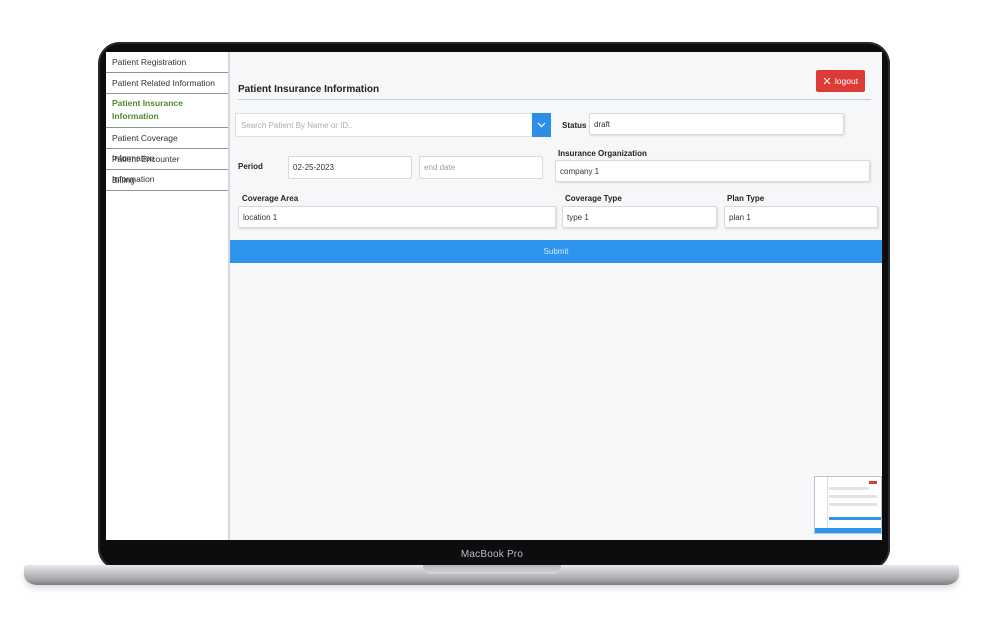 This screenshot has height=629, width=984. What do you see at coordinates (350, 167) in the screenshot?
I see `period-start-field` at bounding box center [350, 167].